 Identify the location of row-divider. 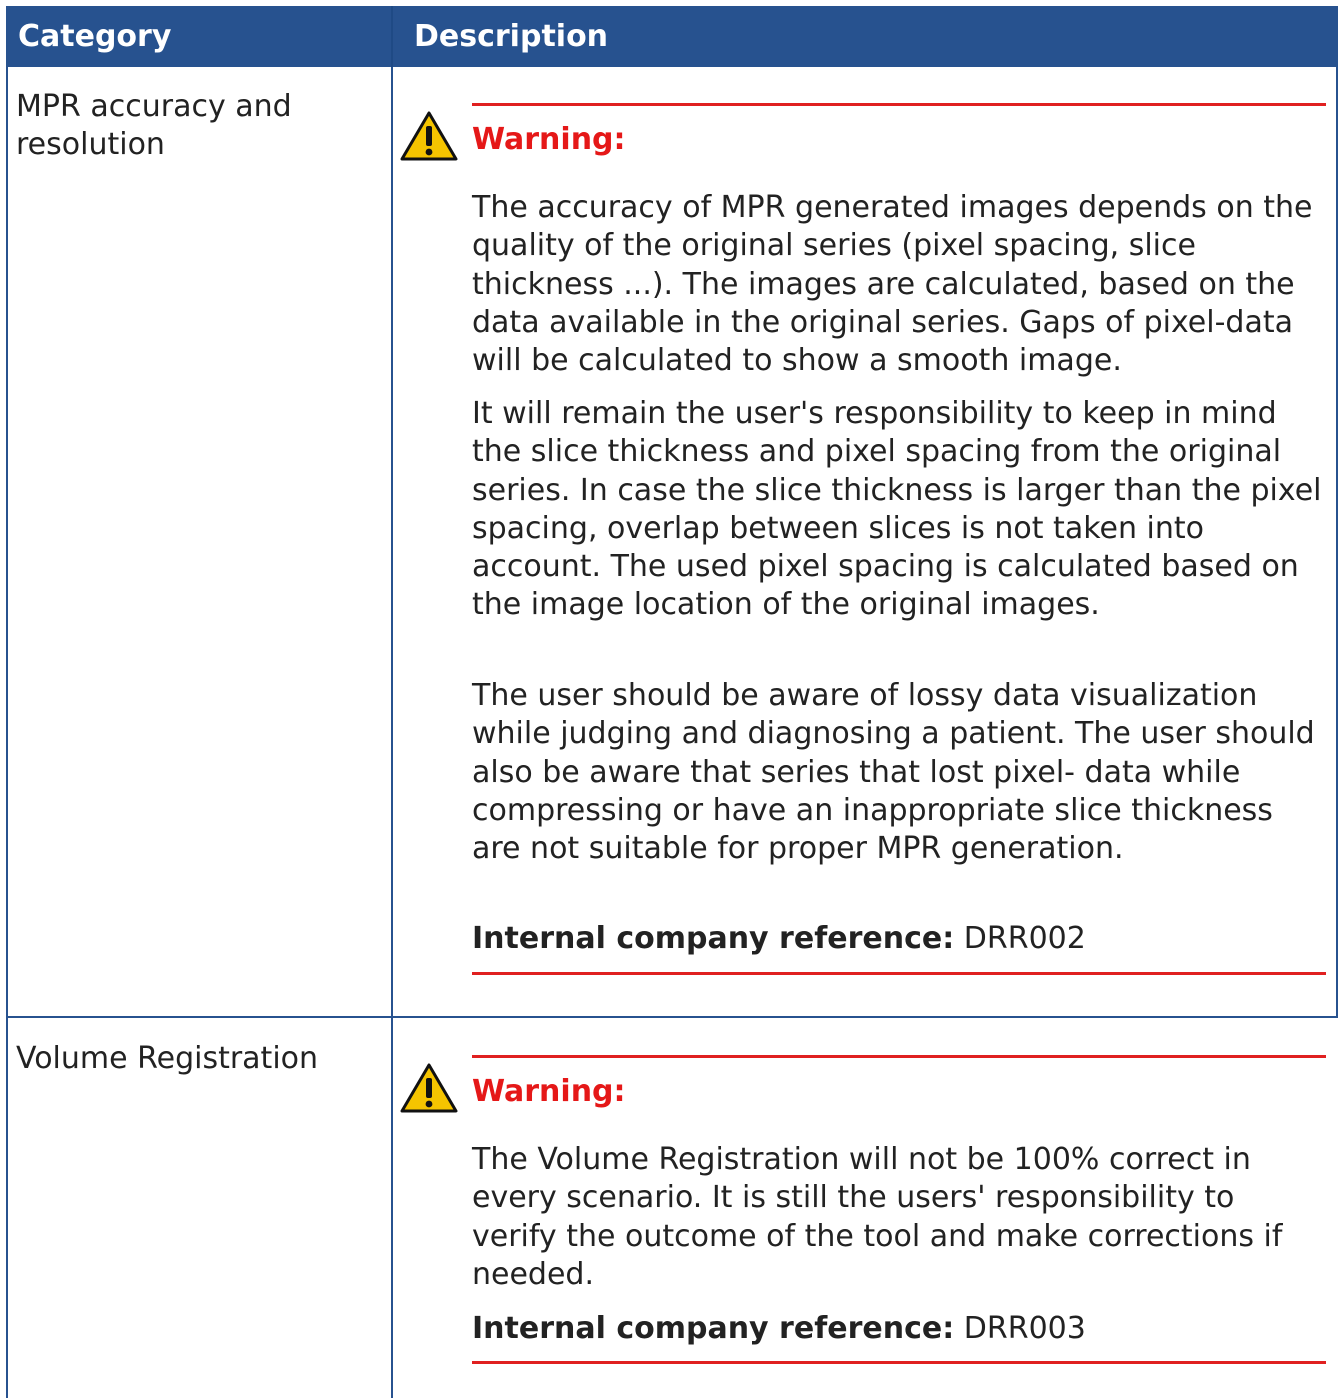
(672, 1017).